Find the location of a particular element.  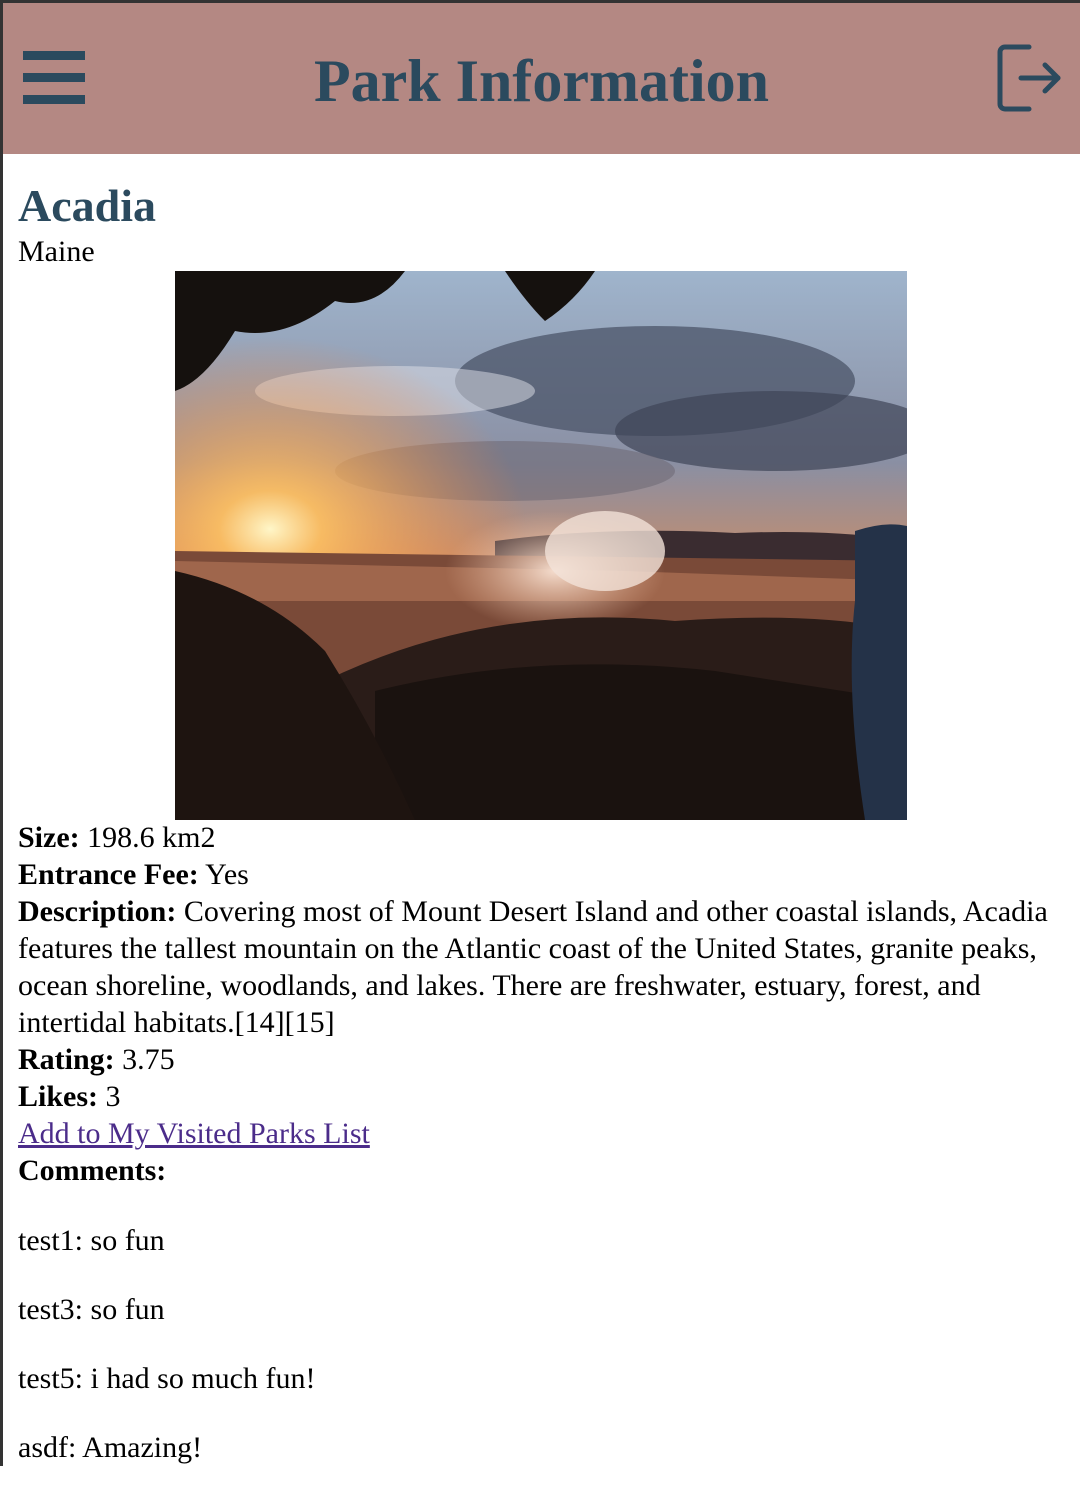

logout-icon is located at coordinates (1030, 78).